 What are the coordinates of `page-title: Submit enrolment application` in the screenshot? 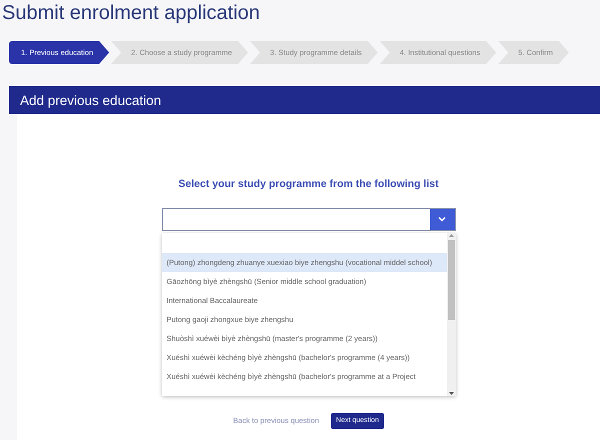 It's located at (131, 13).